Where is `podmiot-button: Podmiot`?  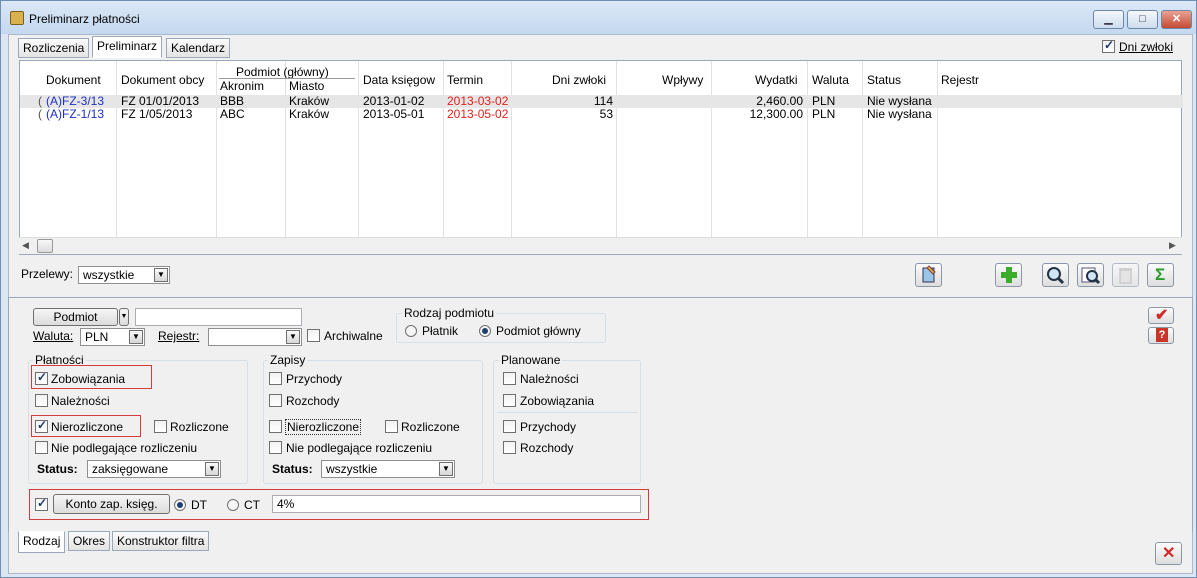
podmiot-button: Podmiot is located at coordinates (75, 317).